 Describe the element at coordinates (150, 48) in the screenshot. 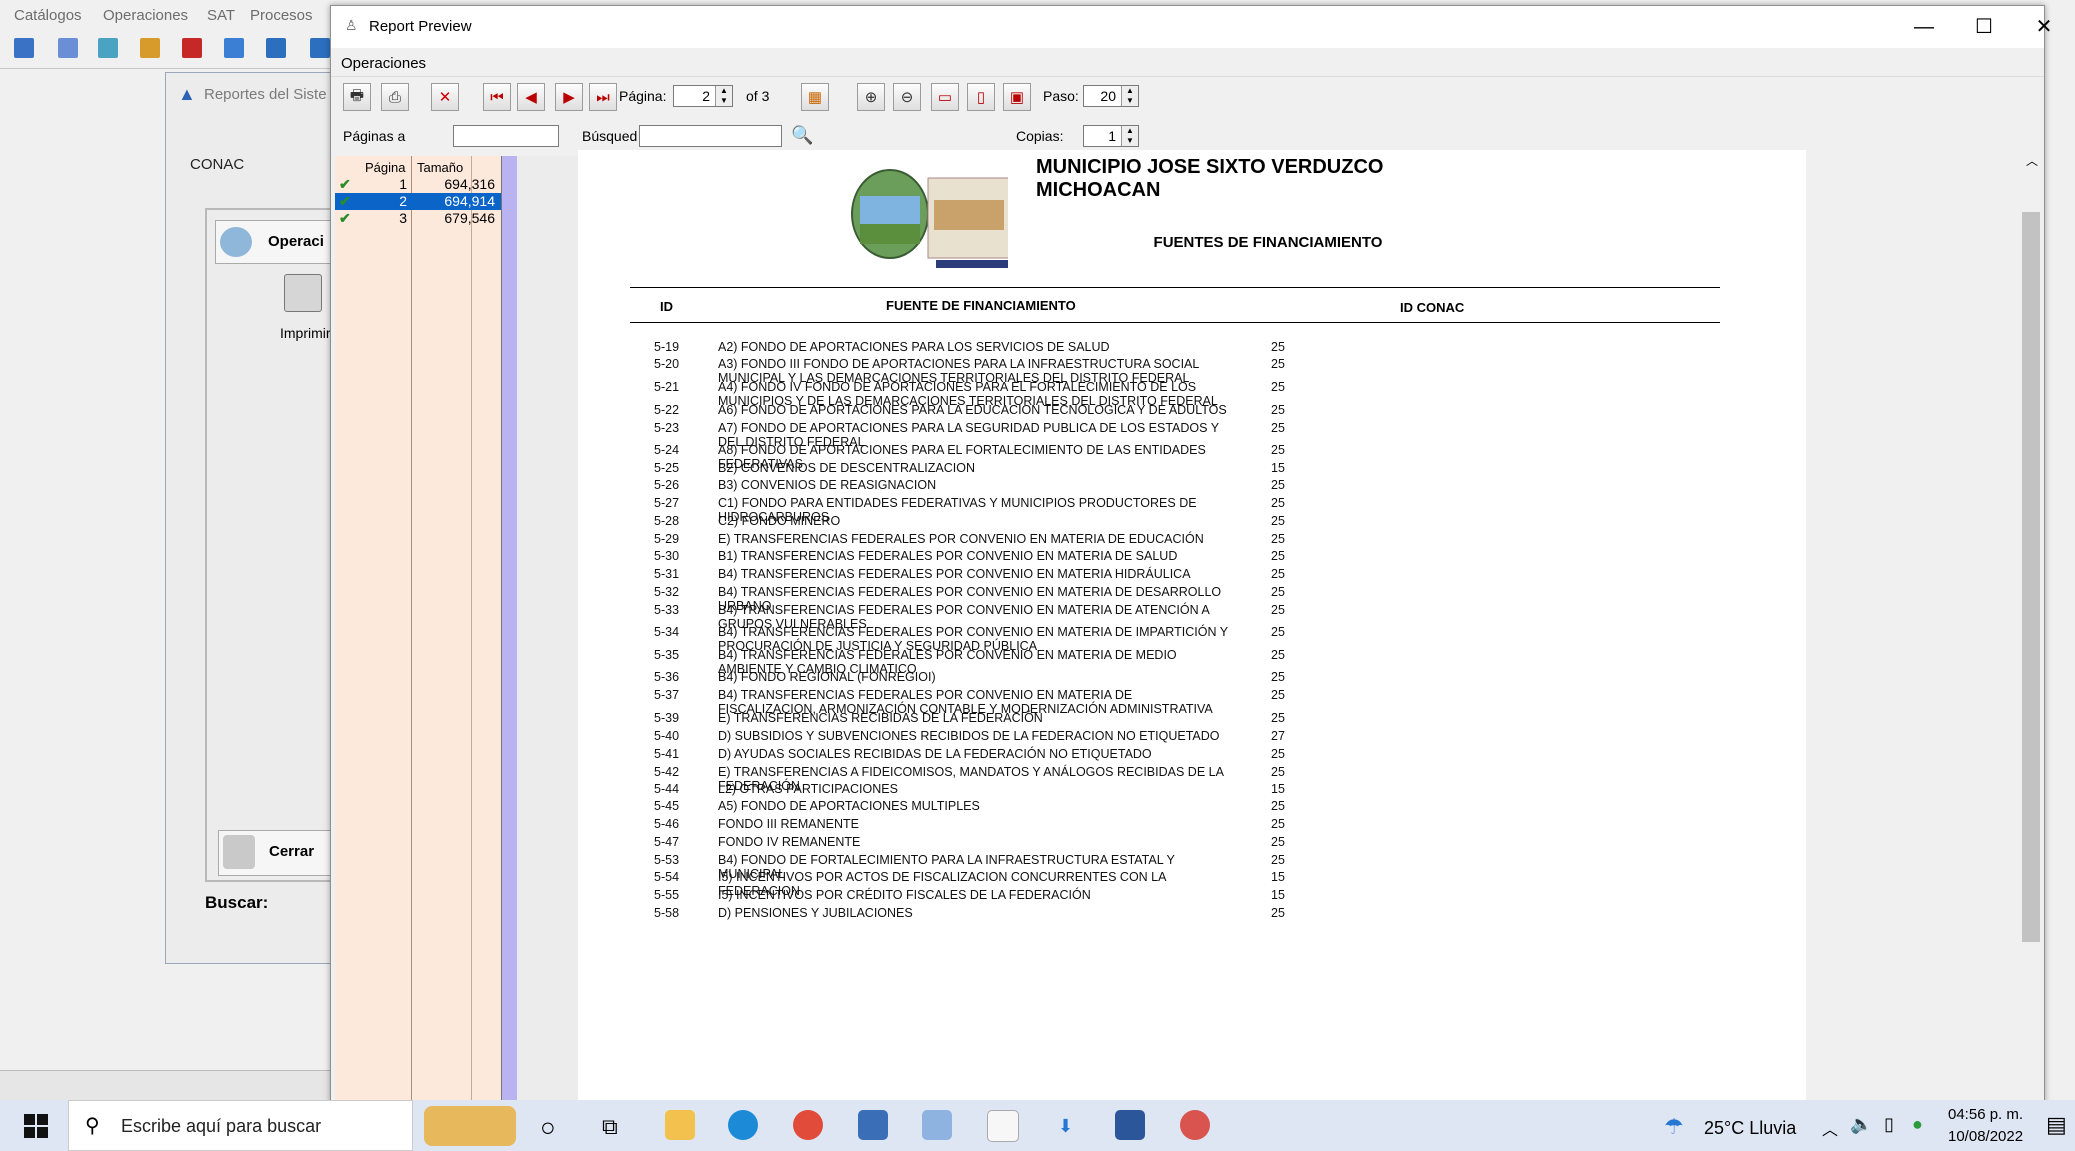

I see `chart-icon` at that location.